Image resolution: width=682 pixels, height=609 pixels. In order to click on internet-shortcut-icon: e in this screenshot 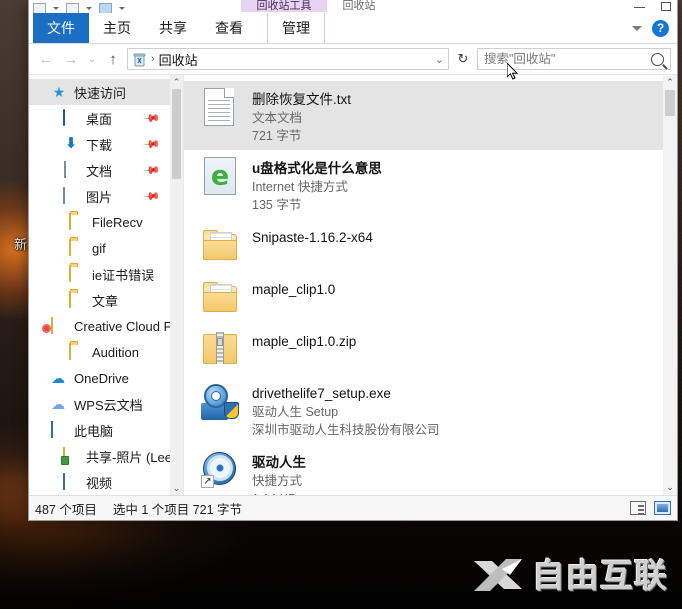, I will do `click(220, 176)`.